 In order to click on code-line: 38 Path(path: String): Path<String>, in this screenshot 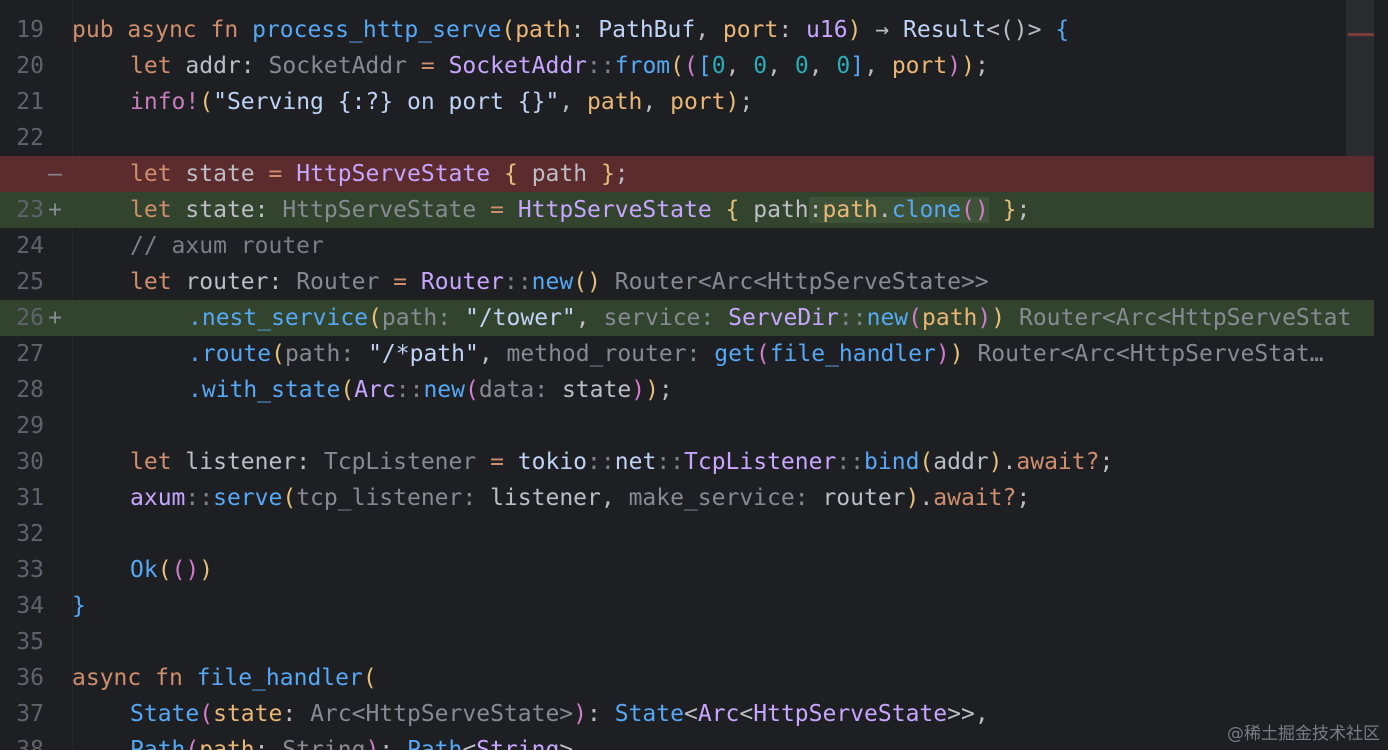, I will do `click(687, 741)`.